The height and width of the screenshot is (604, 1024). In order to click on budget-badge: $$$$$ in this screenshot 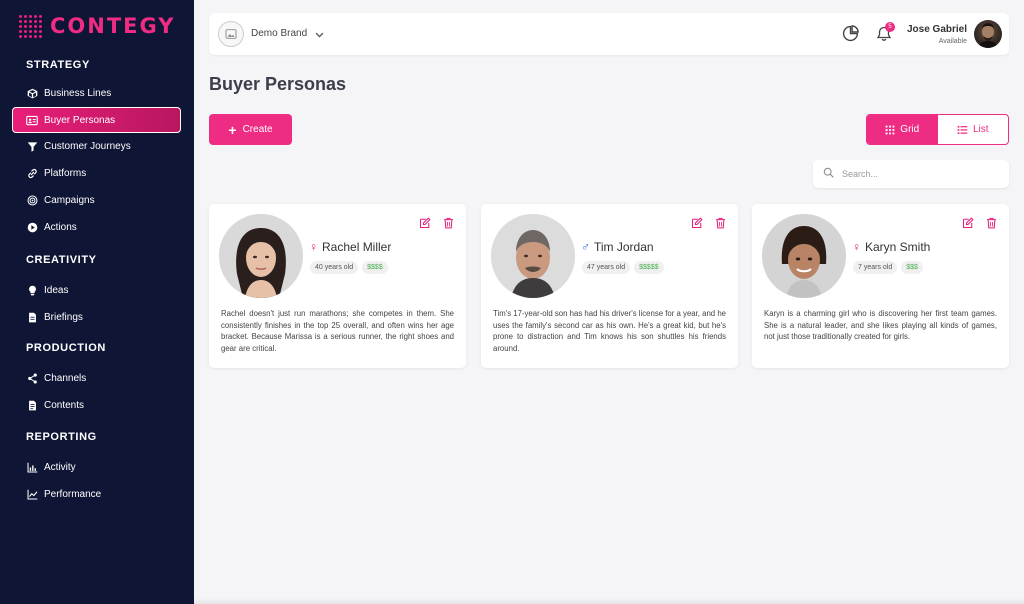, I will do `click(649, 267)`.